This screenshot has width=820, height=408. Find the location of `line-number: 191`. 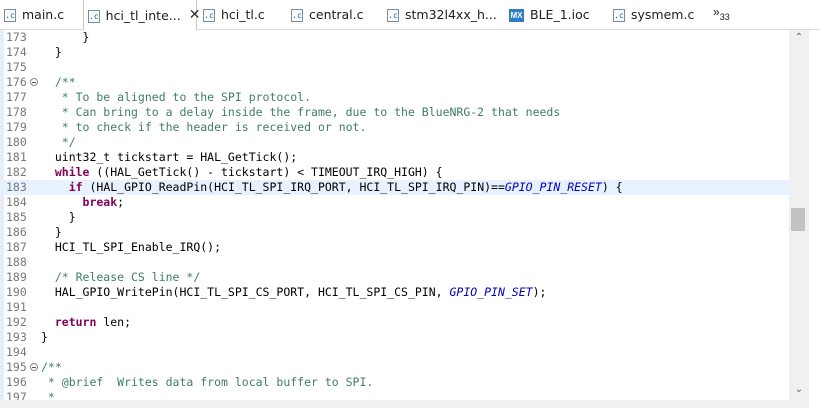

line-number: 191 is located at coordinates (16, 307).